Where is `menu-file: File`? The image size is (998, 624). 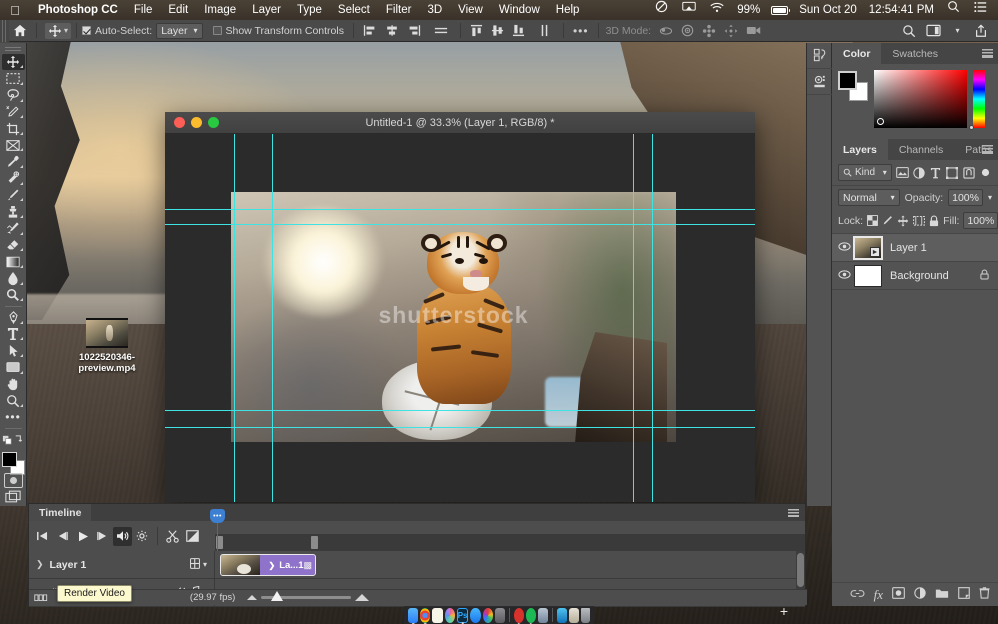 menu-file: File is located at coordinates (143, 10).